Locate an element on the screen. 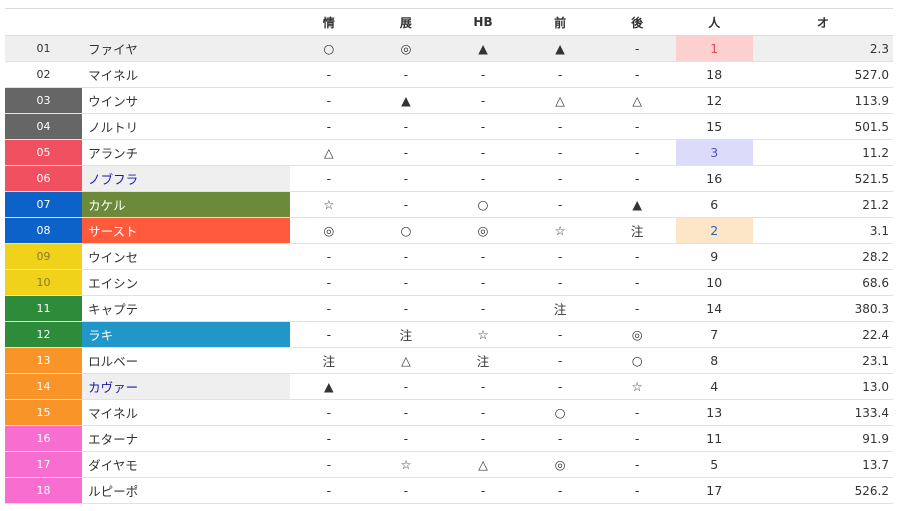  header-odds: オ is located at coordinates (822, 22).